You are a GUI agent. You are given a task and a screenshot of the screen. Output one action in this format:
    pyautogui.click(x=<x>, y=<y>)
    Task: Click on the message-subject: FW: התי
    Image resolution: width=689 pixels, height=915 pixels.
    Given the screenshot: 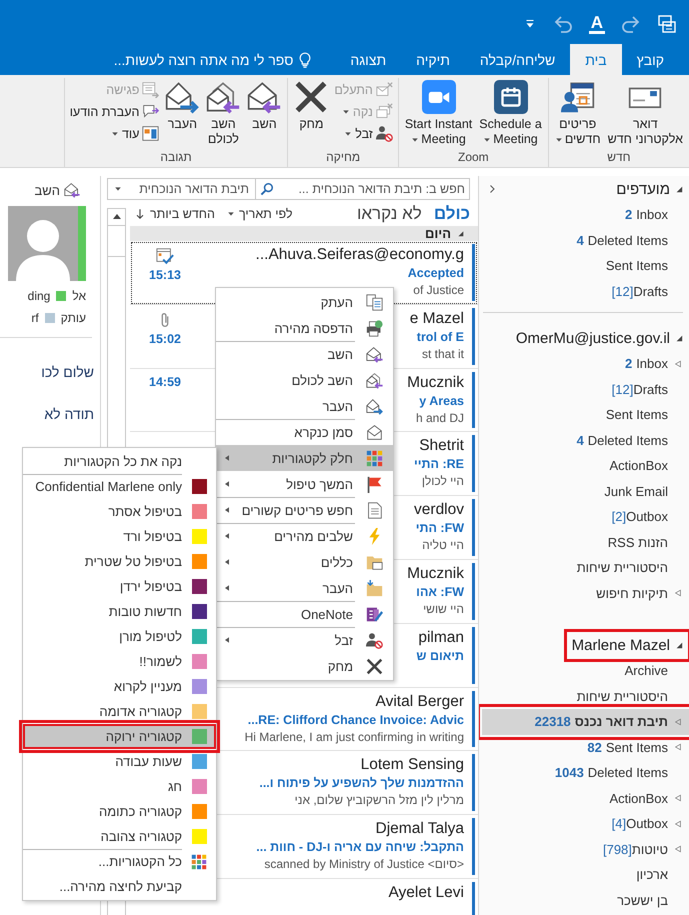 What is the action you would take?
    pyautogui.click(x=440, y=529)
    